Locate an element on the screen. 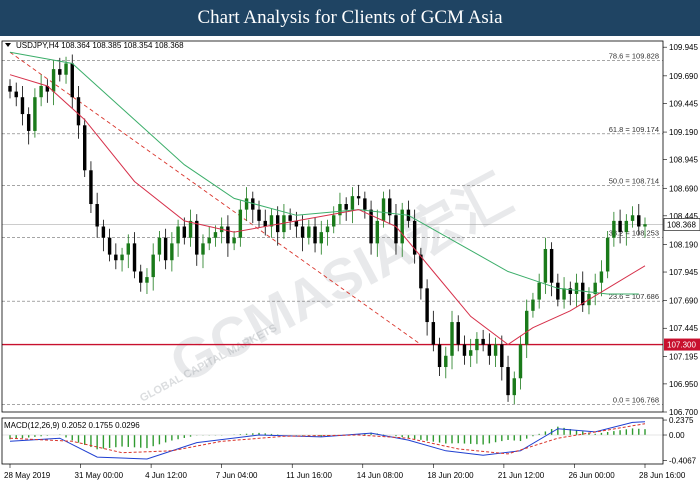  macd-header: MACD(12,26,9) 0.2052 0.1755 0.0296 is located at coordinates (72, 425).